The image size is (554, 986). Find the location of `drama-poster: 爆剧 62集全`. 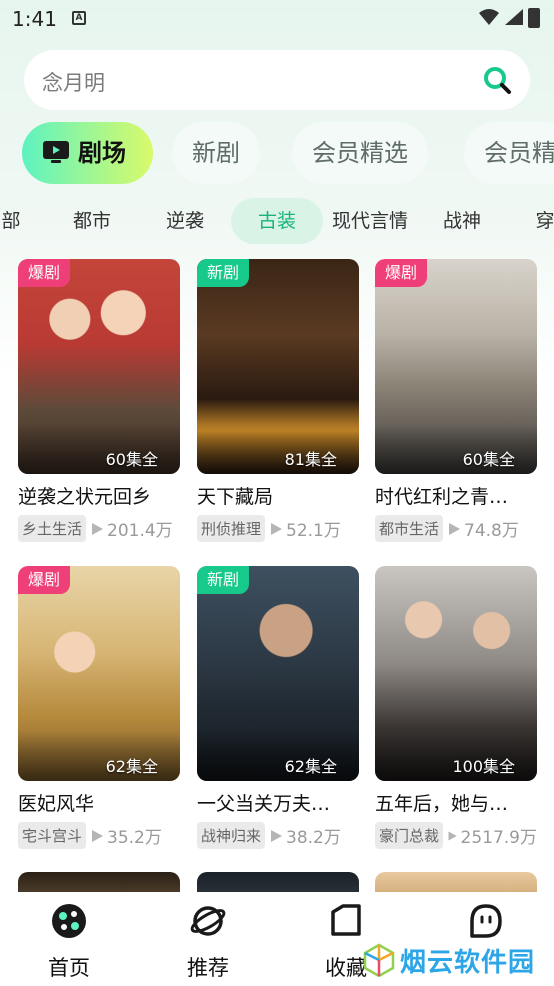

drama-poster: 爆剧 62集全 is located at coordinates (99, 673).